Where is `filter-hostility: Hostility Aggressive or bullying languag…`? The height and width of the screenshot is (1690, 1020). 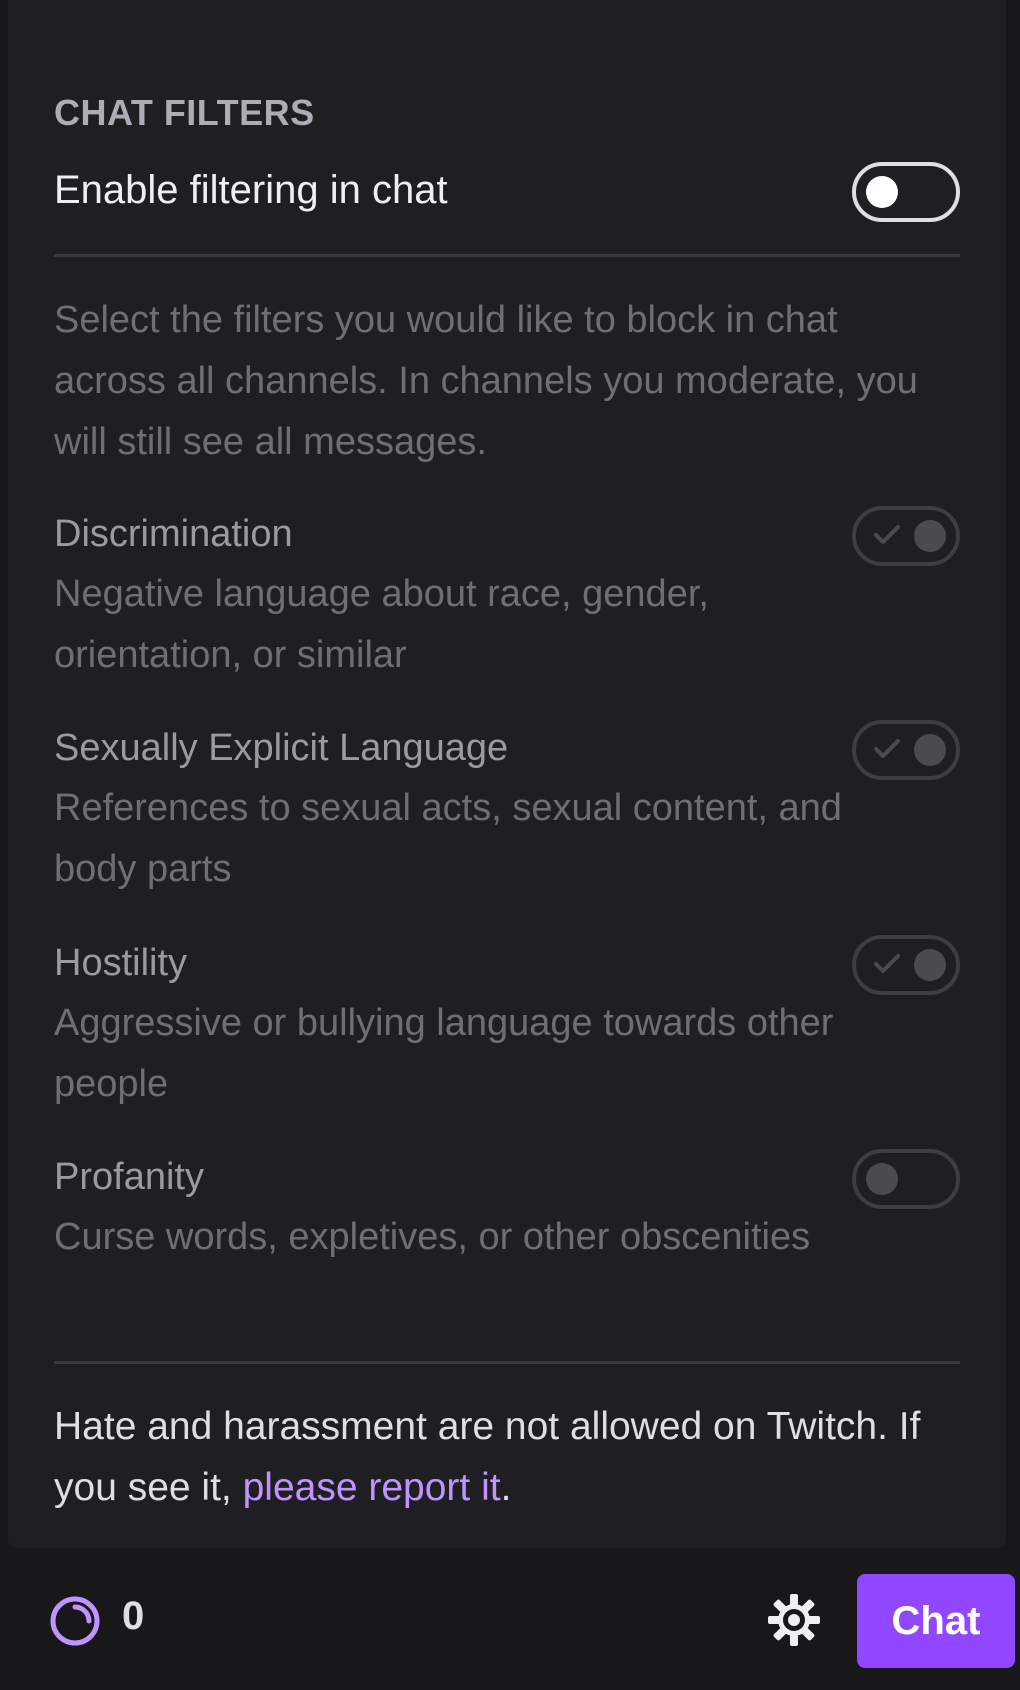
filter-hostility: Hostility Aggressive or bullying languag… is located at coordinates (507, 1025).